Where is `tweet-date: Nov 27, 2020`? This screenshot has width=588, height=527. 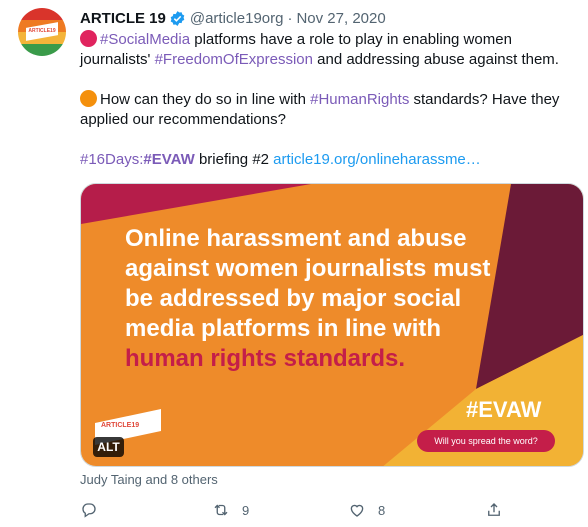 tweet-date: Nov 27, 2020 is located at coordinates (340, 18).